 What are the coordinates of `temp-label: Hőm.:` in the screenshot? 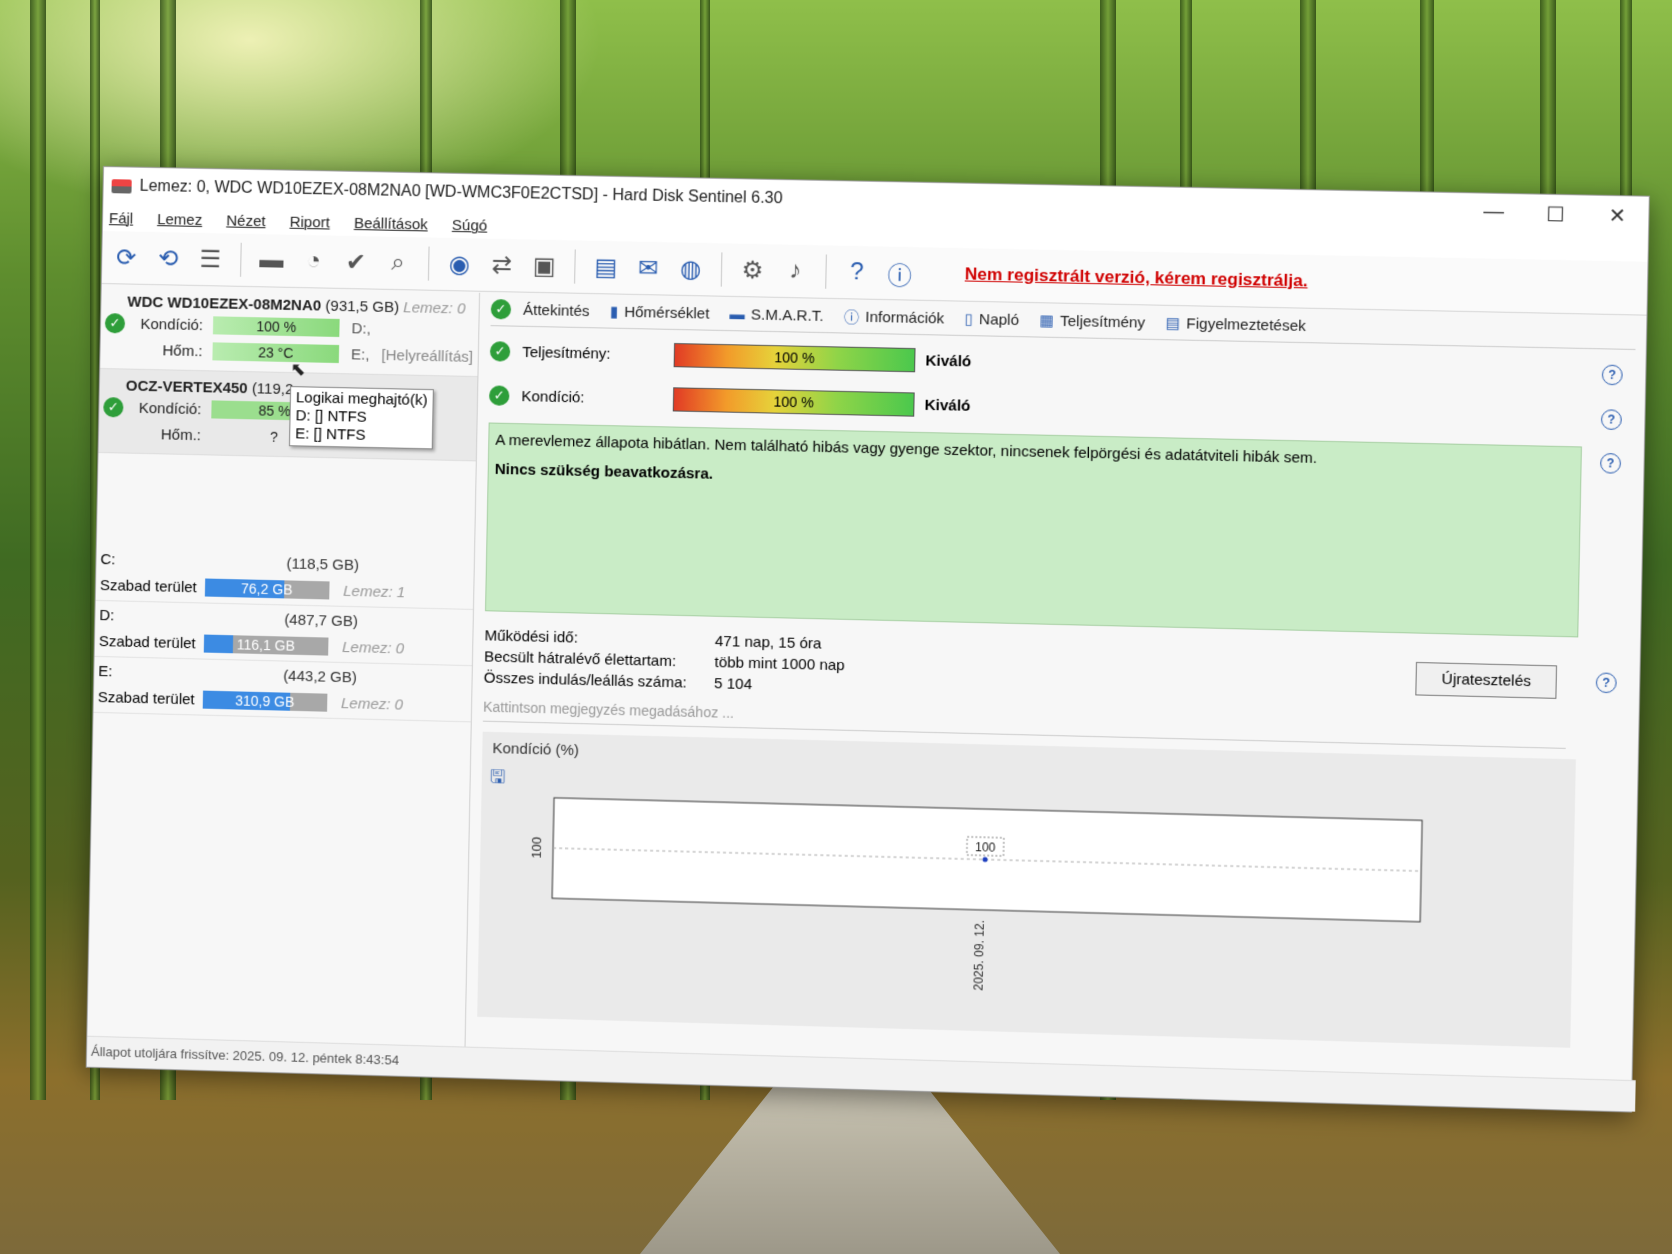 It's located at (182, 350).